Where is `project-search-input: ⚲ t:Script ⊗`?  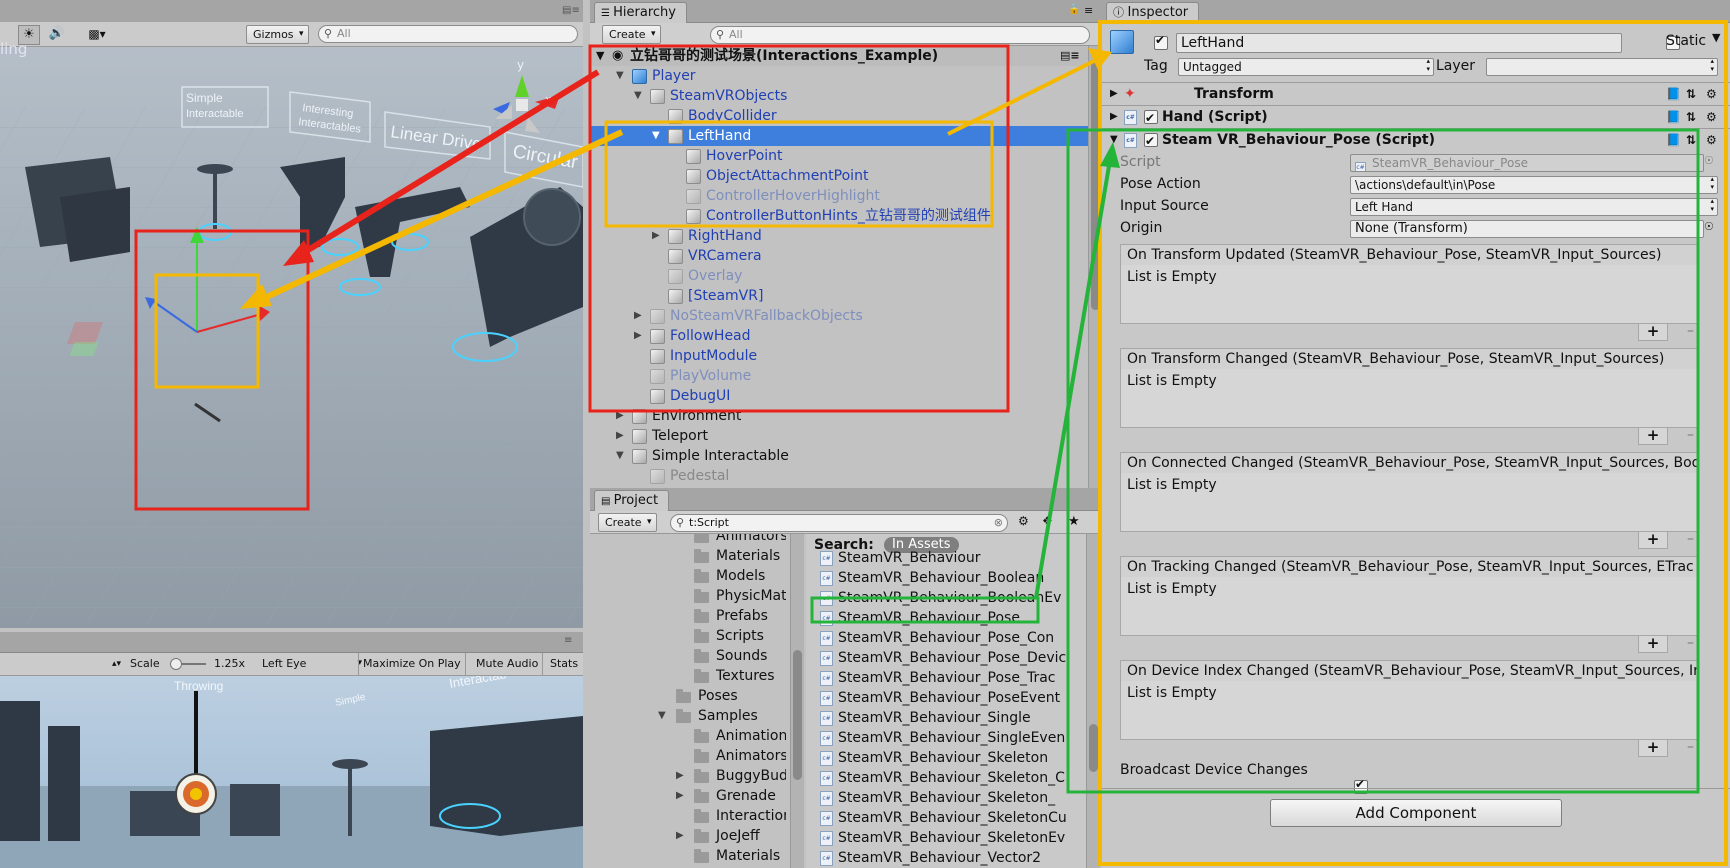 project-search-input: ⚲ t:Script ⊗ is located at coordinates (839, 523).